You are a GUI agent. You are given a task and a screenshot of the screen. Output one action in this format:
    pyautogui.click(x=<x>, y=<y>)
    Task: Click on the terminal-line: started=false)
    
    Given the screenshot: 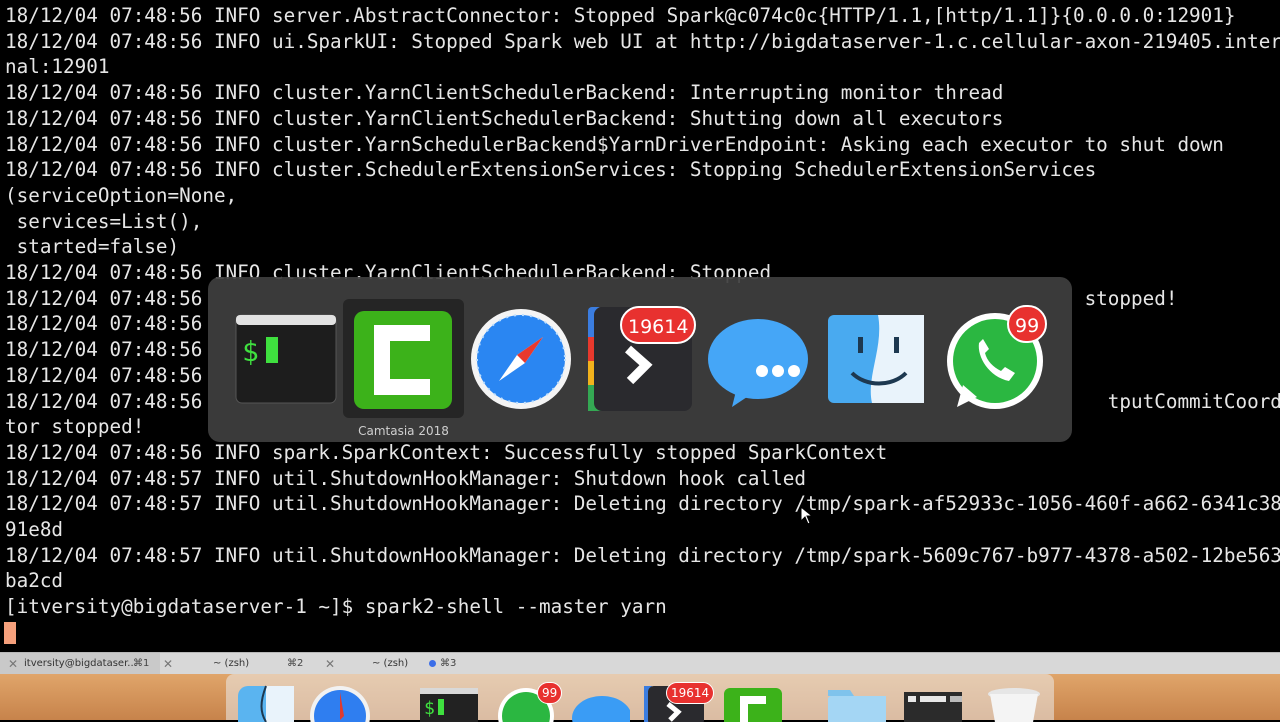 What is the action you would take?
    pyautogui.click(x=92, y=247)
    